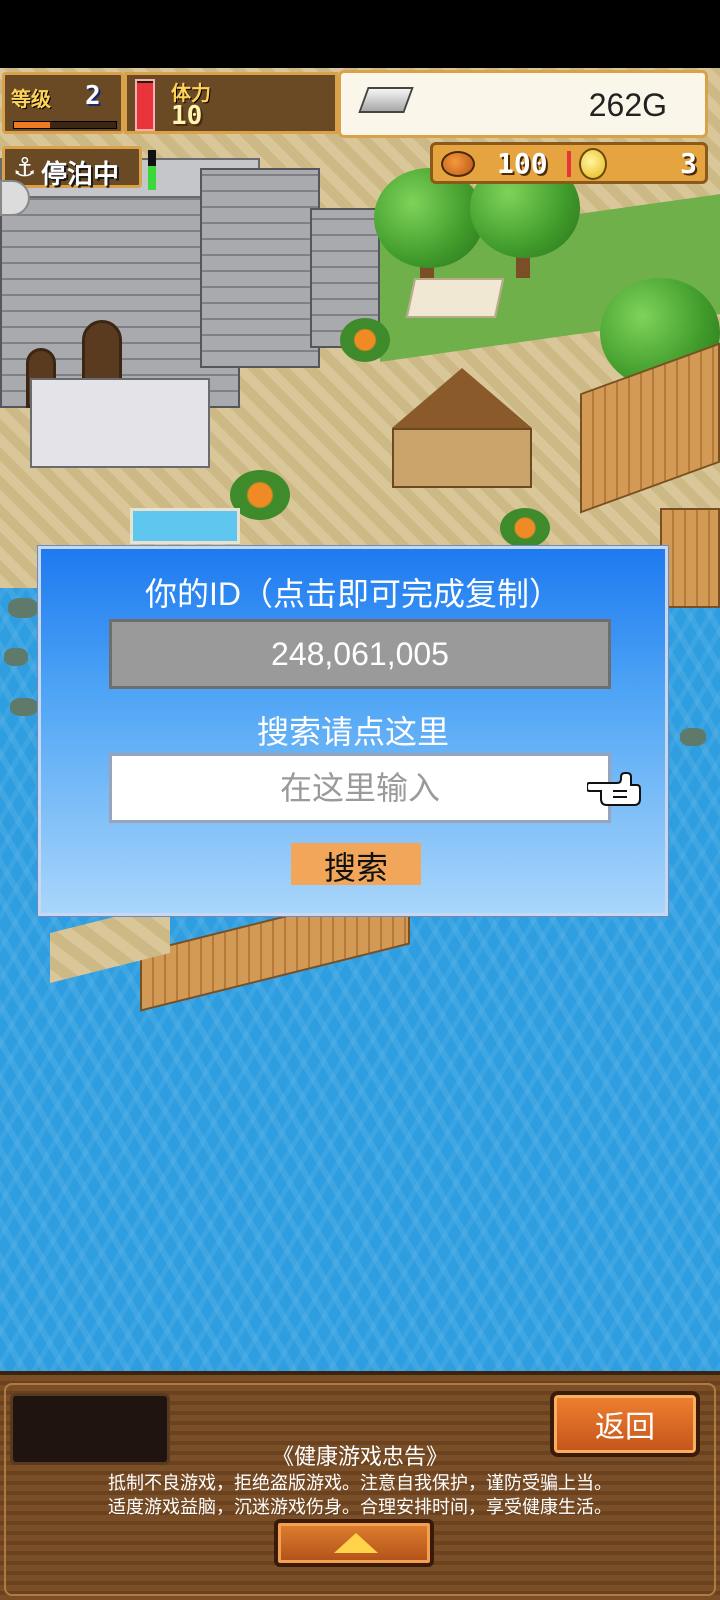 The height and width of the screenshot is (1600, 720). Describe the element at coordinates (455, 298) in the screenshot. I see `market-tent` at that location.